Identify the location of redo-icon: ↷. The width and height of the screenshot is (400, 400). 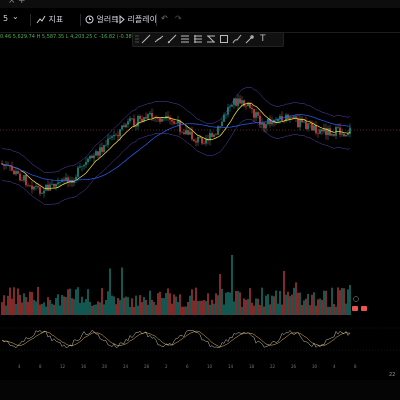
(178, 18).